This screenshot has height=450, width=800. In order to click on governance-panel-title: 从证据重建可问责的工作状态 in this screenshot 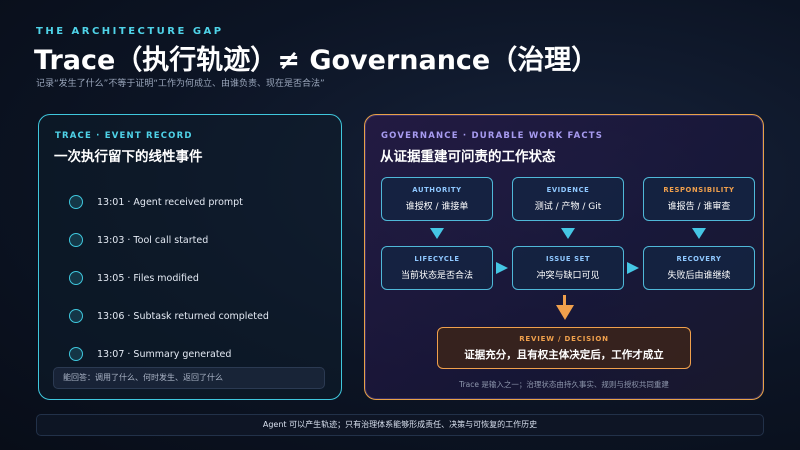, I will do `click(468, 157)`.